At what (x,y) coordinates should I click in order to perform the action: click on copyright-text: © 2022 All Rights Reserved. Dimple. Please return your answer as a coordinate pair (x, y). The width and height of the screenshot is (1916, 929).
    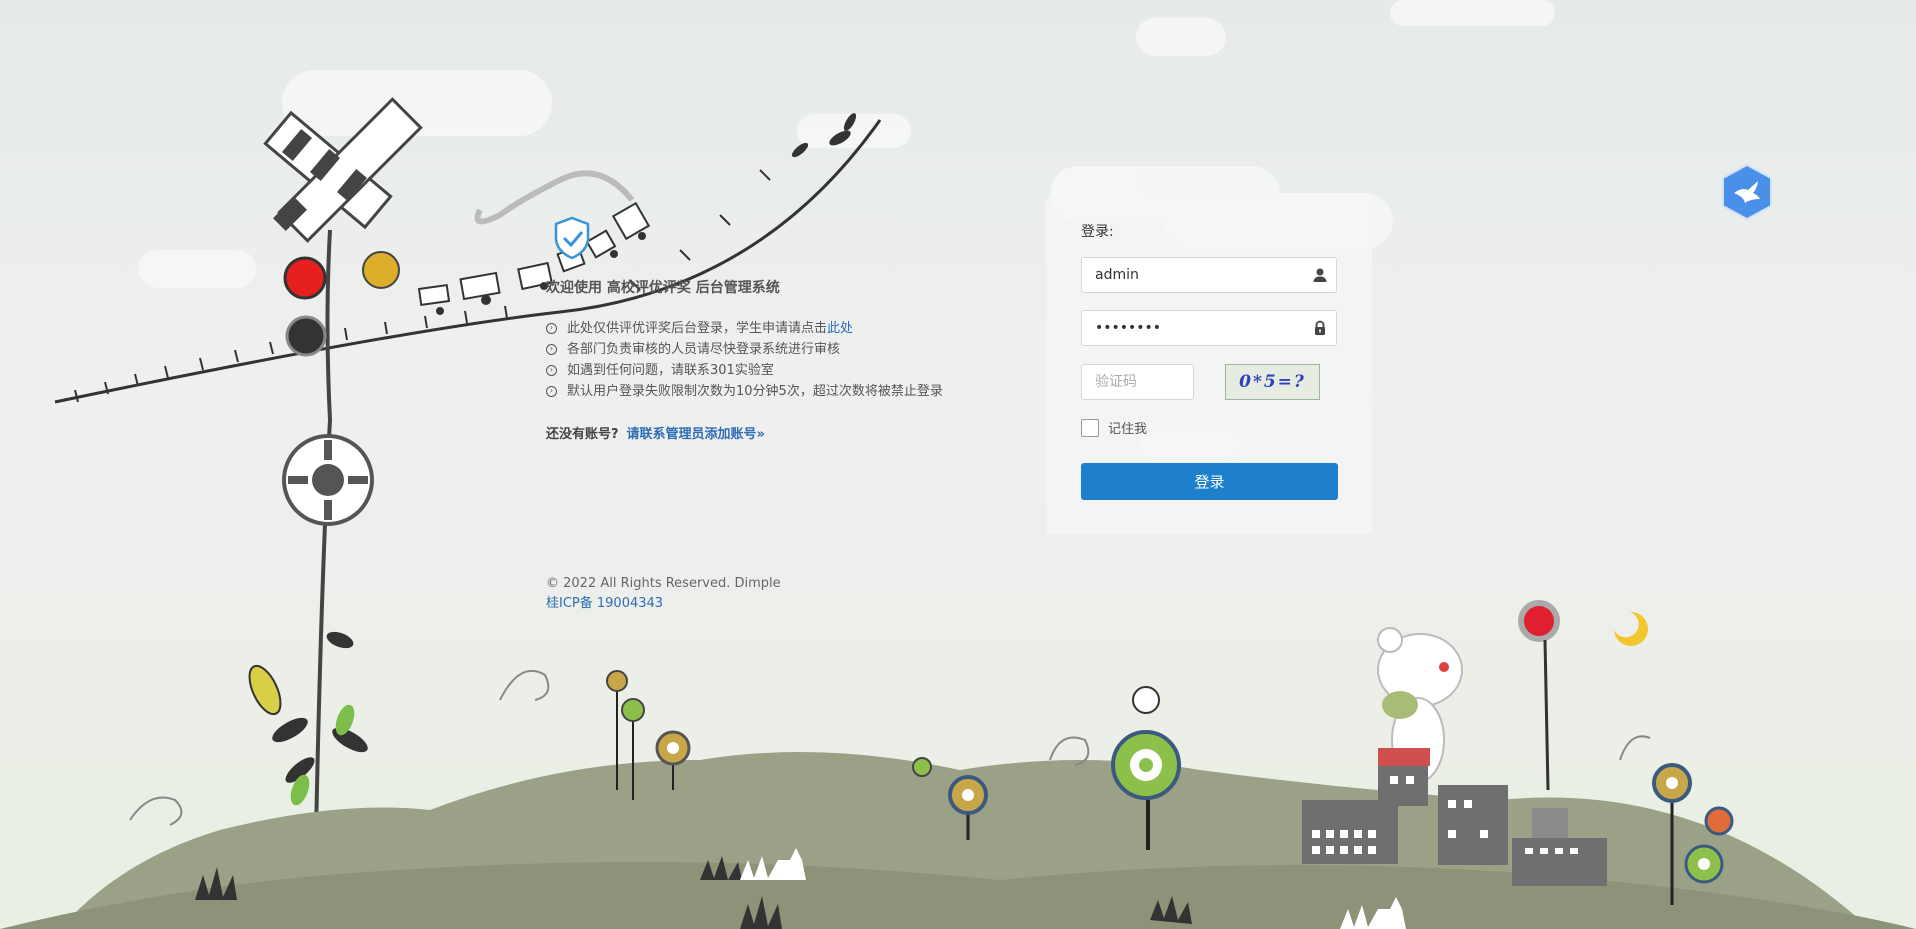
    Looking at the image, I should click on (663, 583).